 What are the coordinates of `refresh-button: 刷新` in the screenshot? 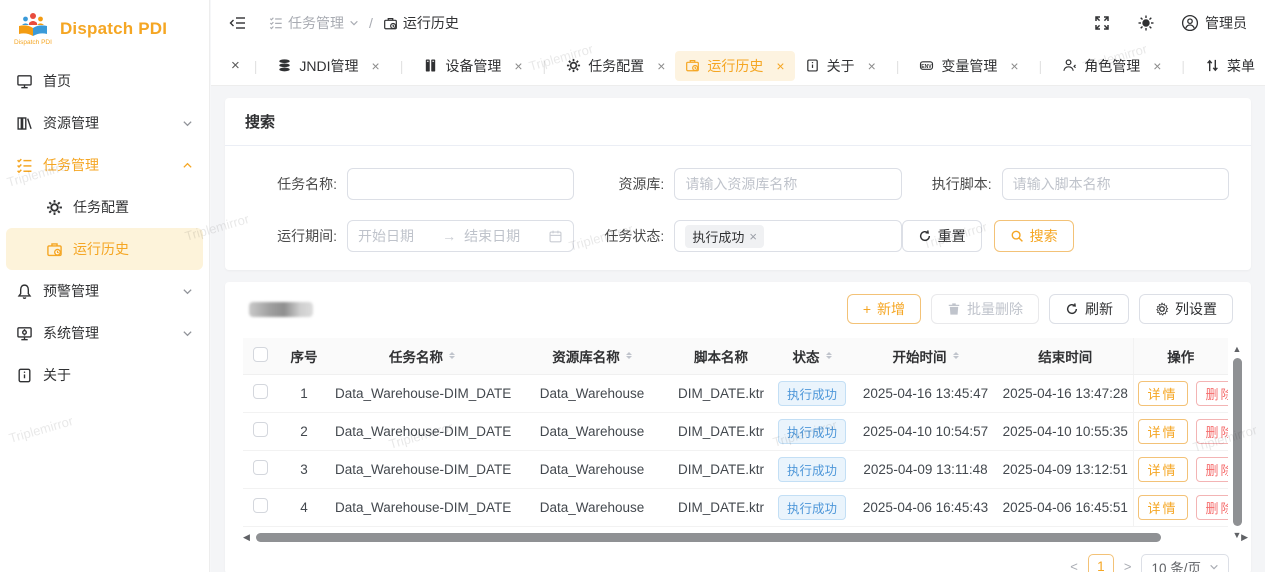 It's located at (1089, 309).